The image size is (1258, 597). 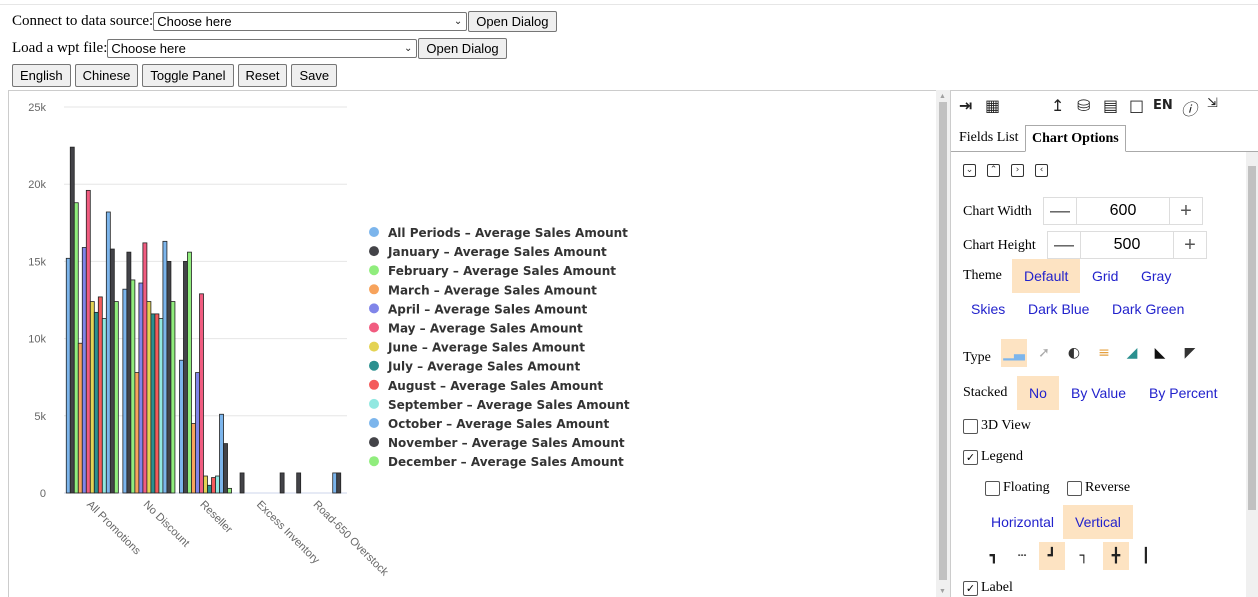 What do you see at coordinates (1022, 556) in the screenshot?
I see `align-middle-left-icon: ┄` at bounding box center [1022, 556].